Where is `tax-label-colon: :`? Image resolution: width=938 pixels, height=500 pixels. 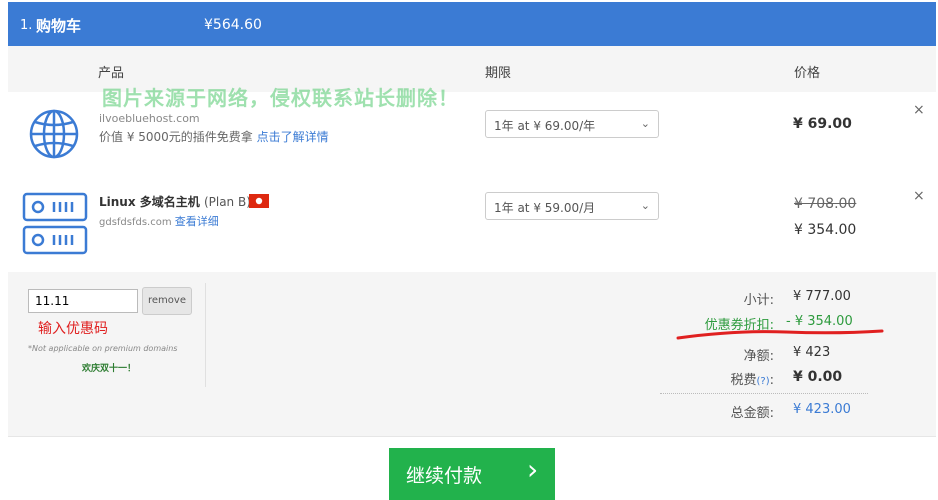 tax-label-colon: : is located at coordinates (771, 380).